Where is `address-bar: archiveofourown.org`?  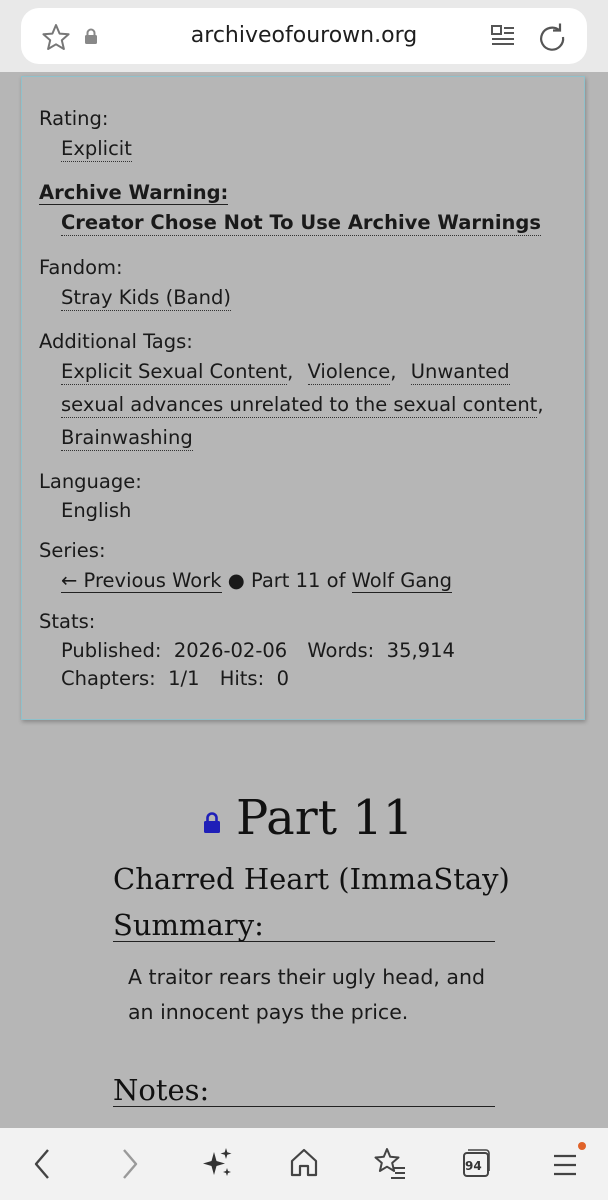 address-bar: archiveofourown.org is located at coordinates (304, 36).